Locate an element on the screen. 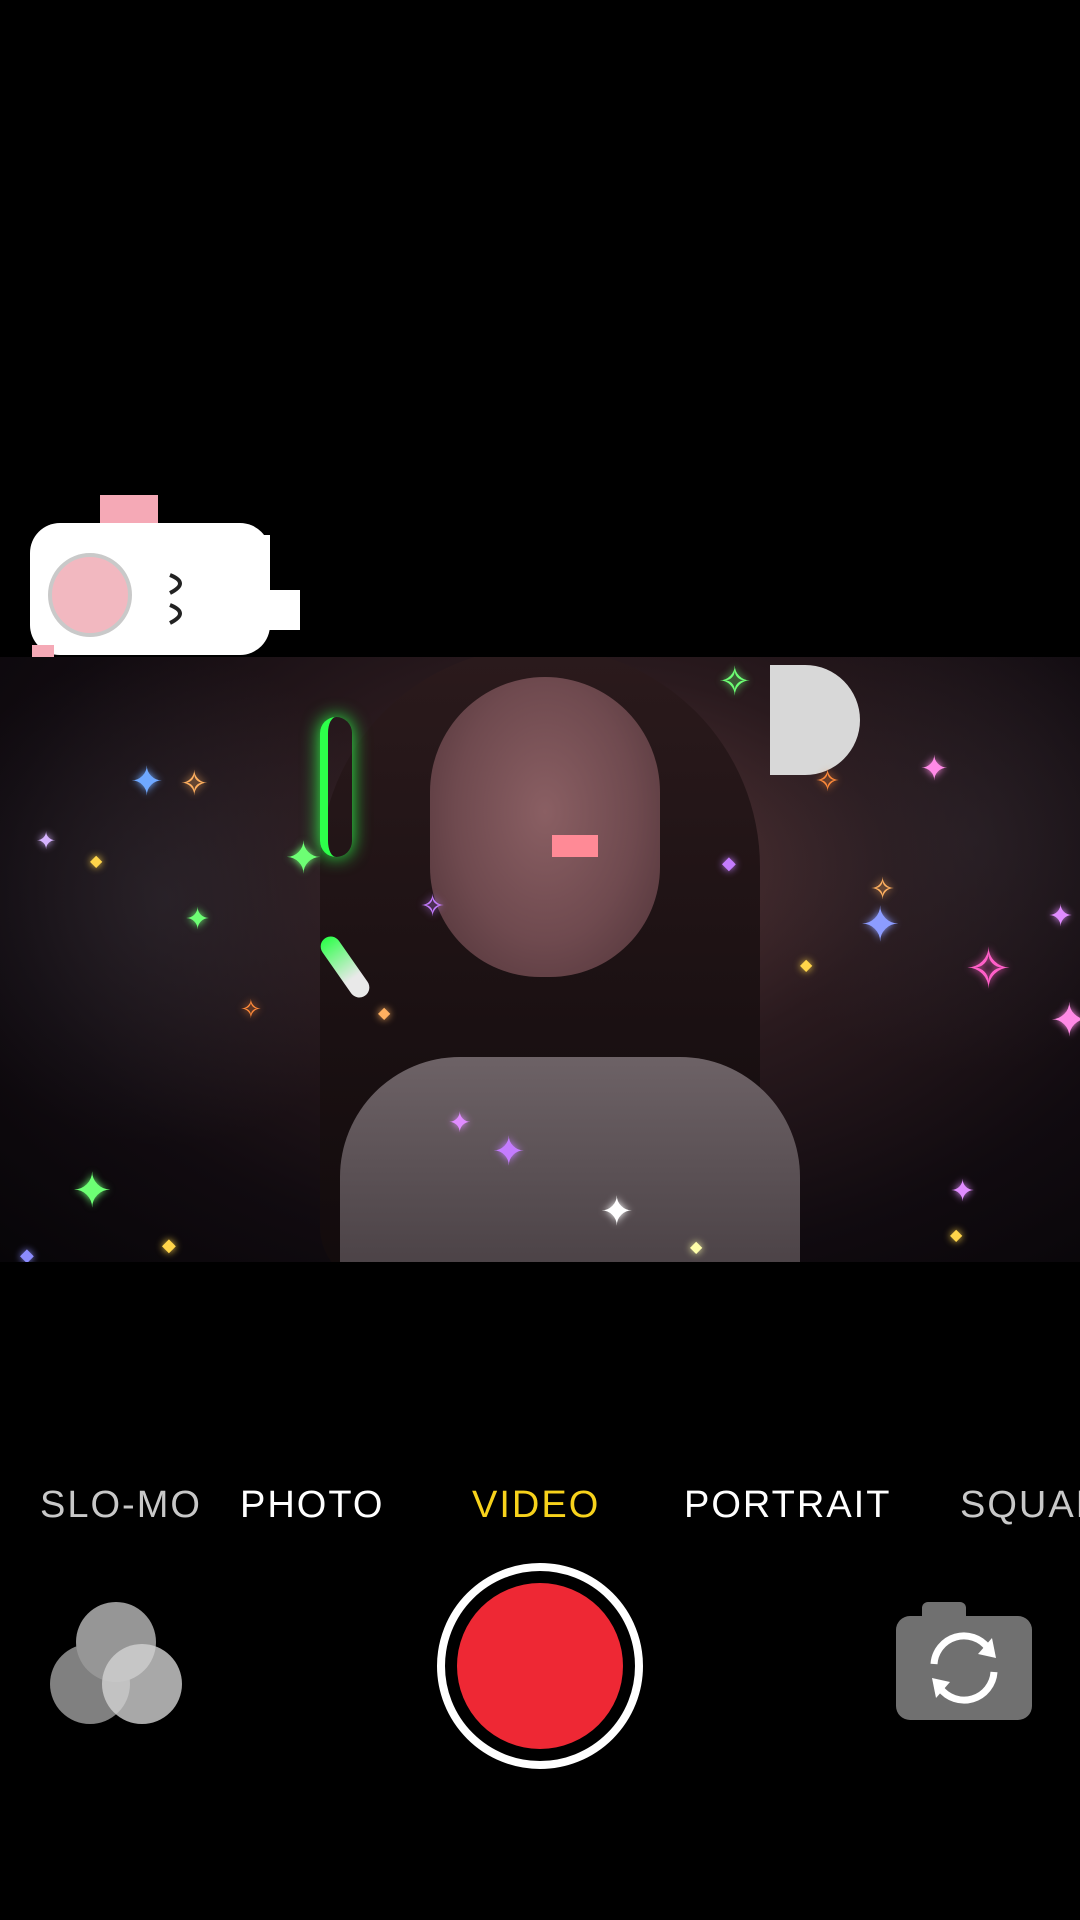 This screenshot has width=1080, height=1920. filters-icon is located at coordinates (116, 1663).